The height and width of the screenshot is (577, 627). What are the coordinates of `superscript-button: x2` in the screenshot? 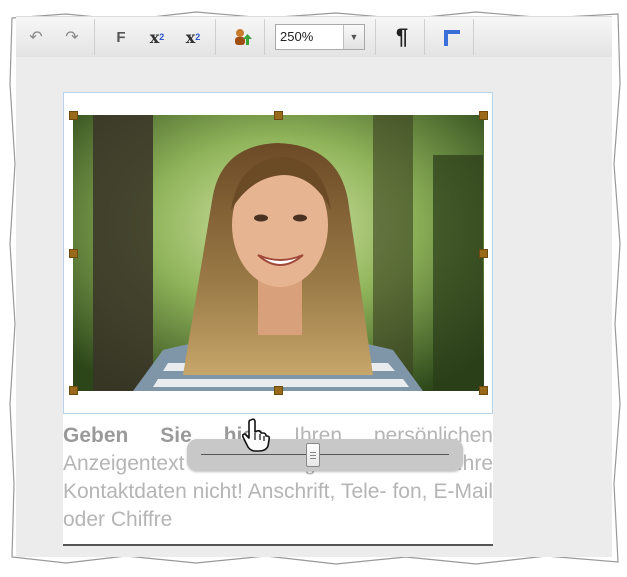 It's located at (157, 37).